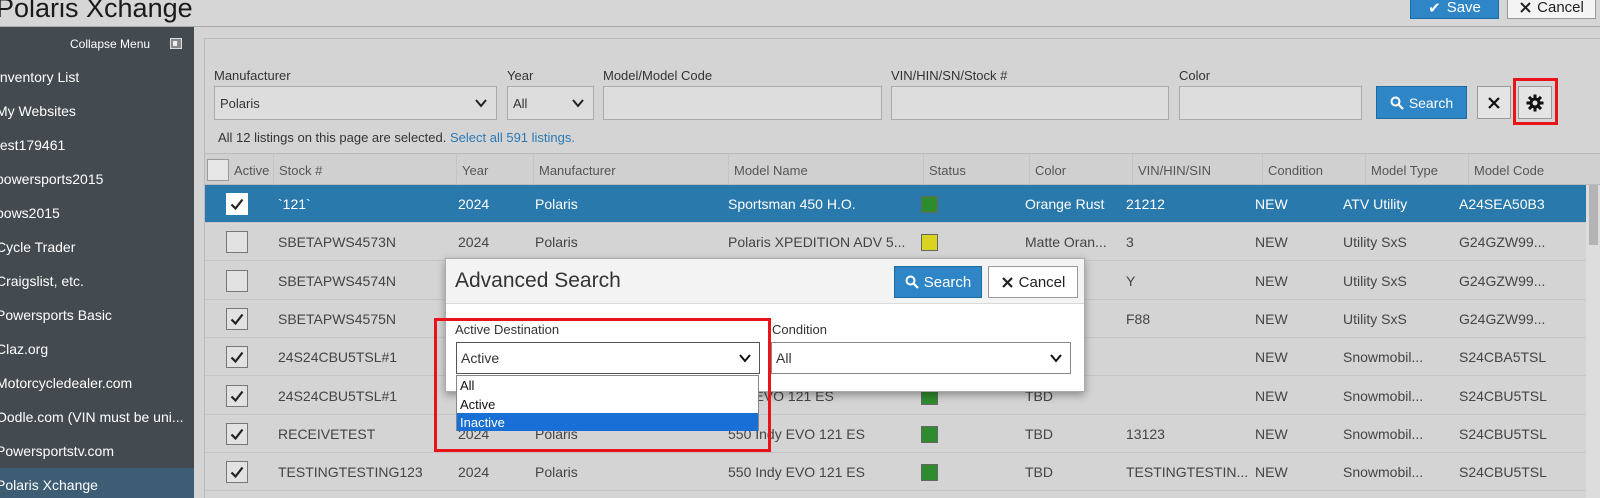 This screenshot has height=498, width=1600. What do you see at coordinates (520, 103) in the screenshot?
I see `year-value: All` at bounding box center [520, 103].